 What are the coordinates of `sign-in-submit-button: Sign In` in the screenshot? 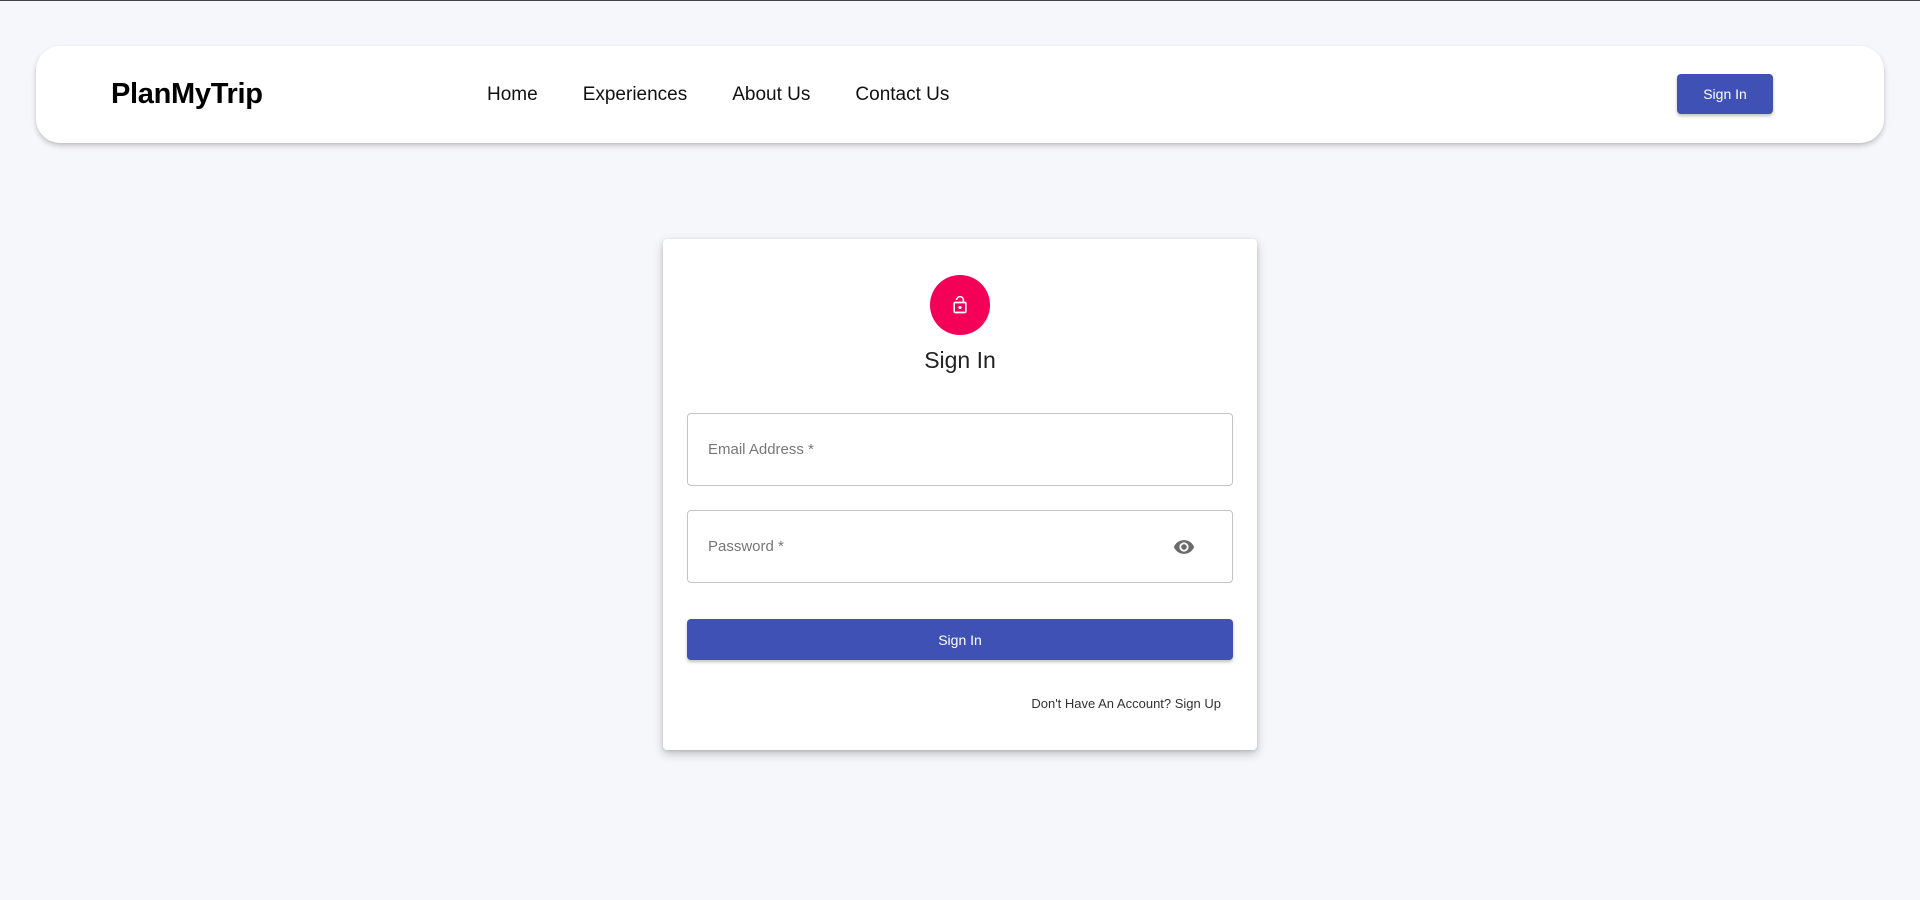 It's located at (960, 639).